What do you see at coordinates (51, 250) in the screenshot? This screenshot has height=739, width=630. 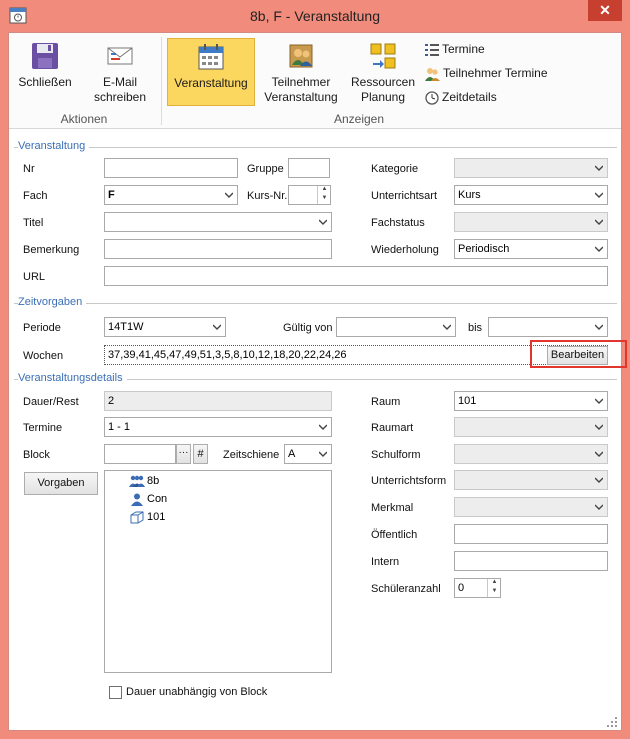 I see `bemerkung-label: Bemerkung` at bounding box center [51, 250].